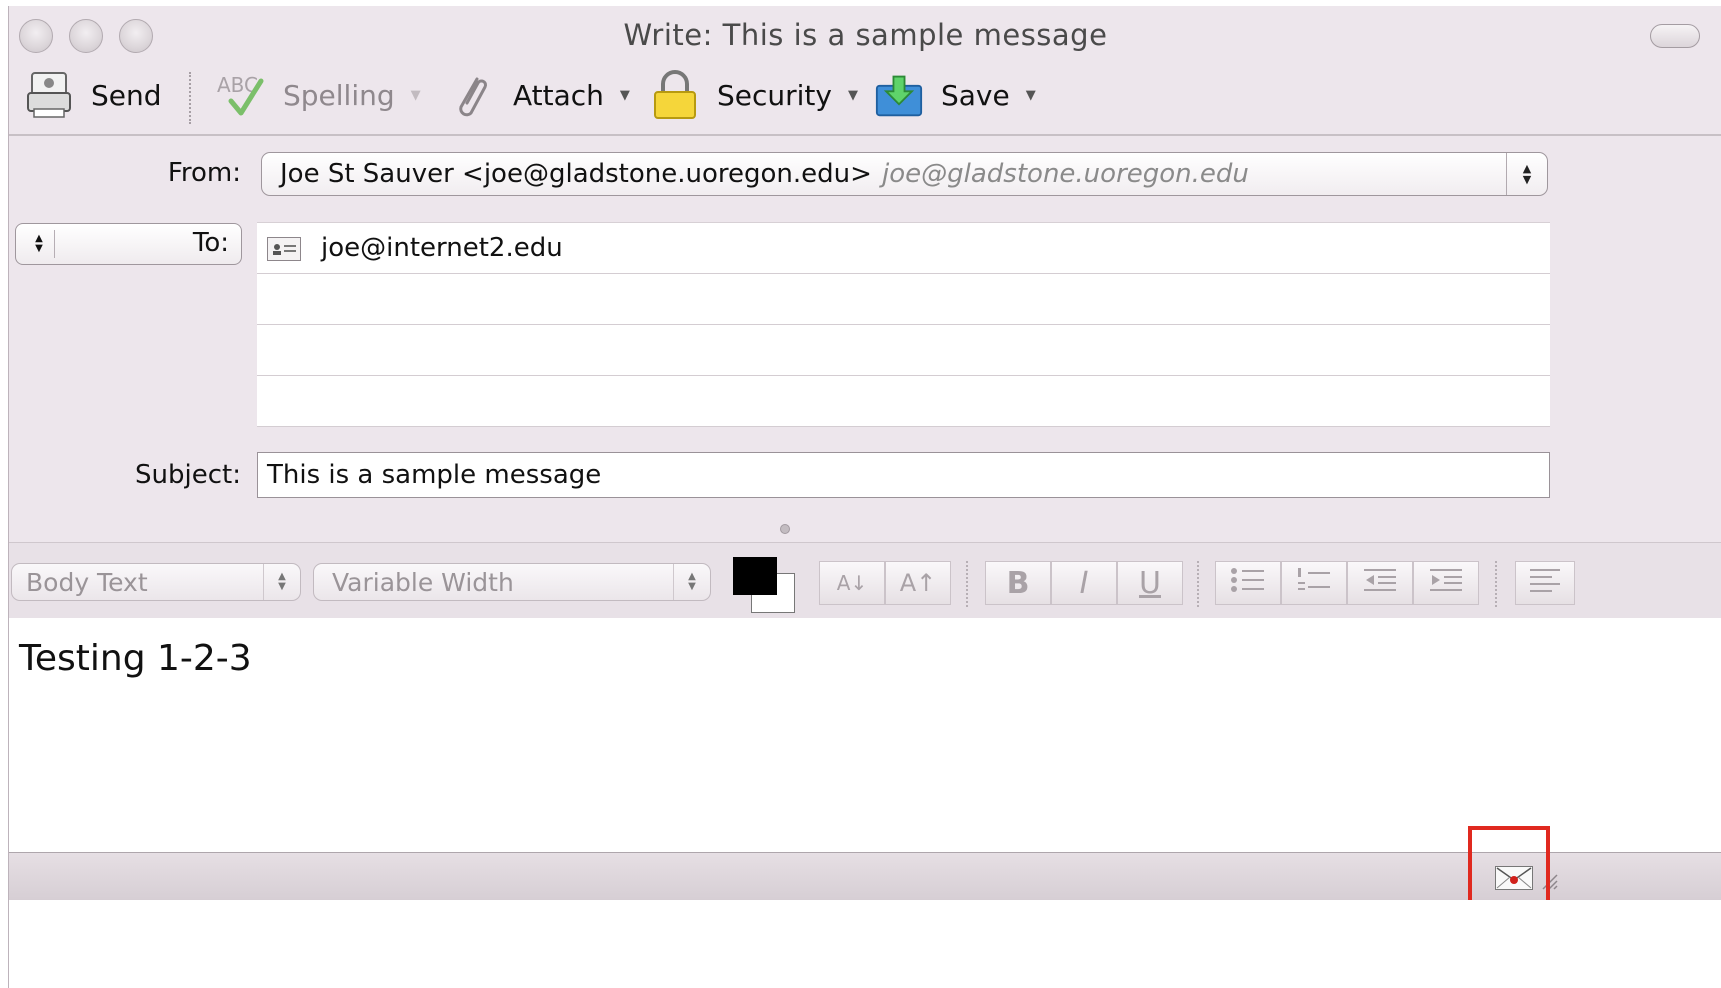 This screenshot has width=1721, height=988. I want to click on send-button: Send, so click(93, 95).